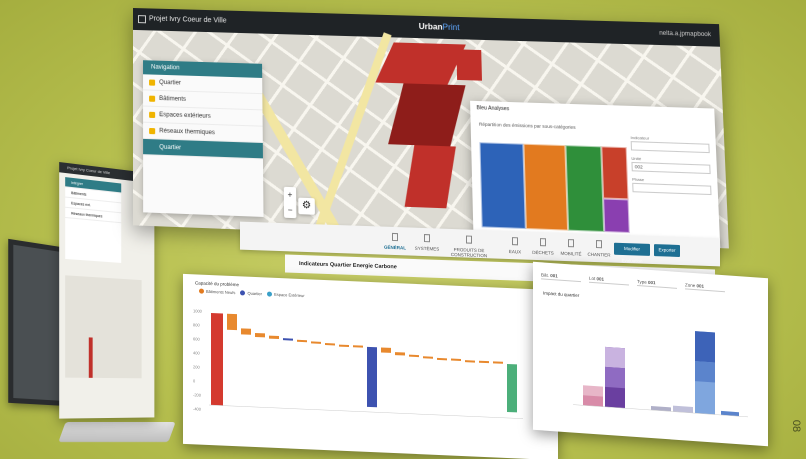 The width and height of the screenshot is (806, 459). What do you see at coordinates (671, 189) in the screenshot?
I see `phase-select` at bounding box center [671, 189].